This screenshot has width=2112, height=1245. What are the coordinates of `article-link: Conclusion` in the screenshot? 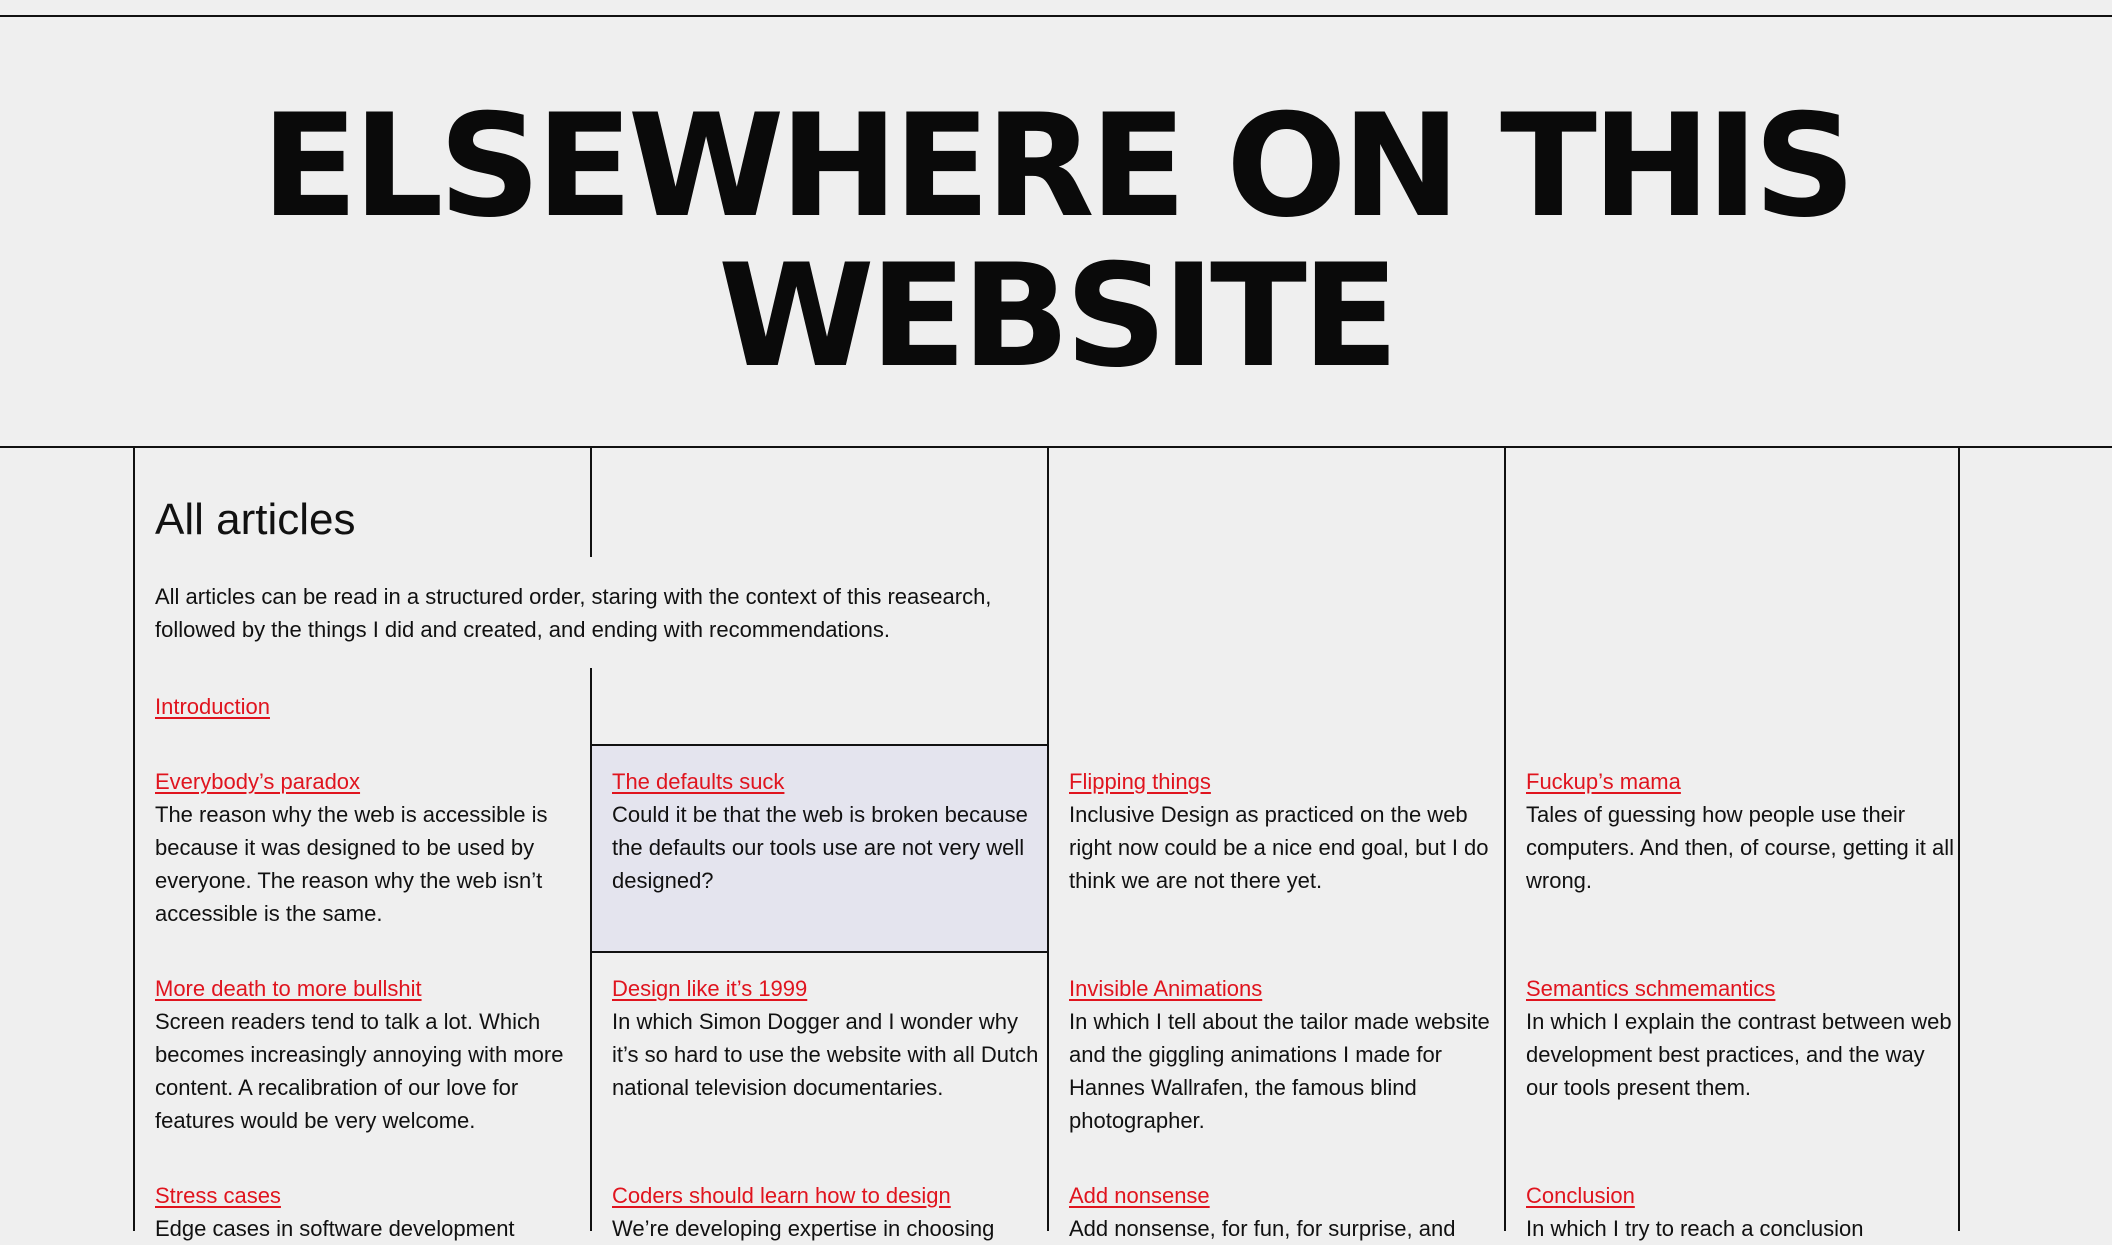 It's located at (1741, 1195).